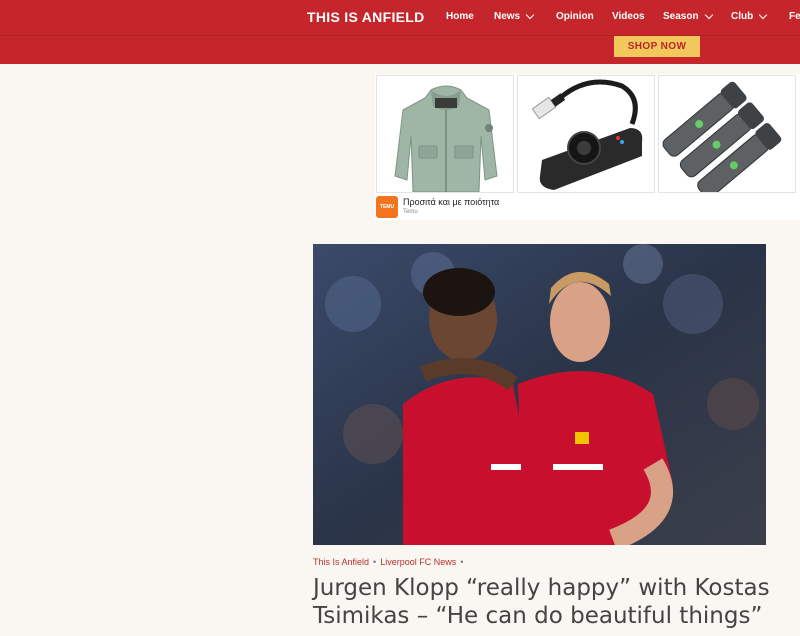 The image size is (800, 636). I want to click on temu-logo-text: TEMU, so click(387, 207).